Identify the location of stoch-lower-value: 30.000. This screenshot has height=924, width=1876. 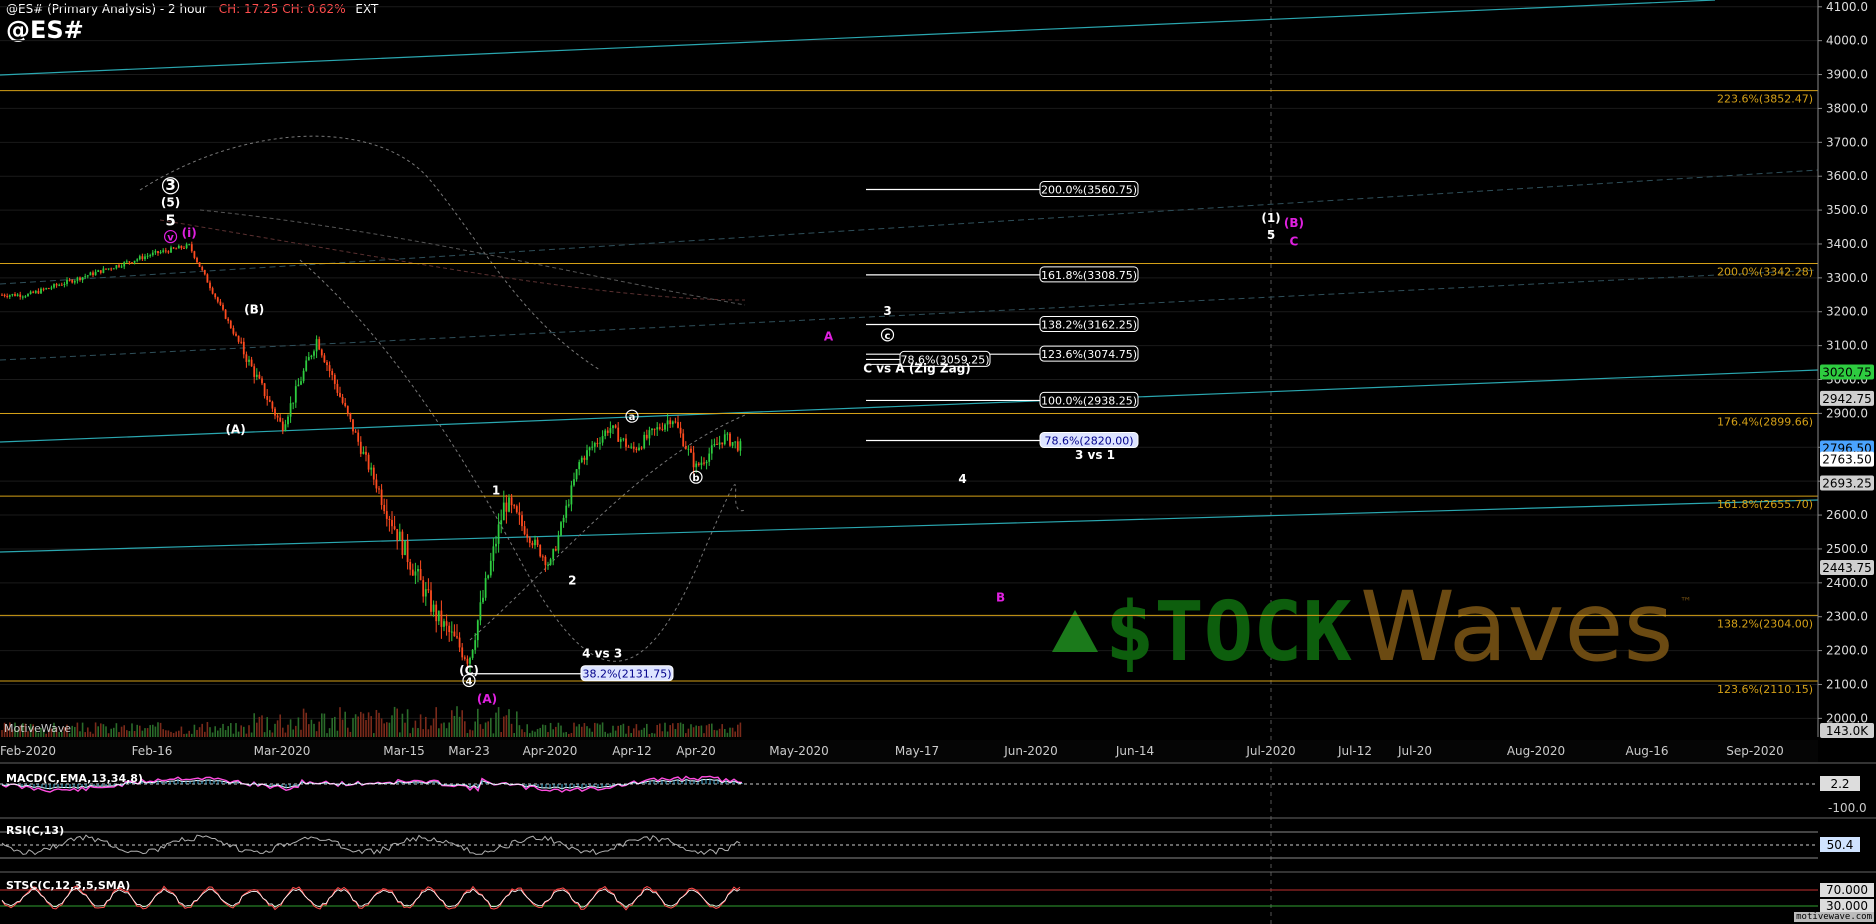
(1847, 906).